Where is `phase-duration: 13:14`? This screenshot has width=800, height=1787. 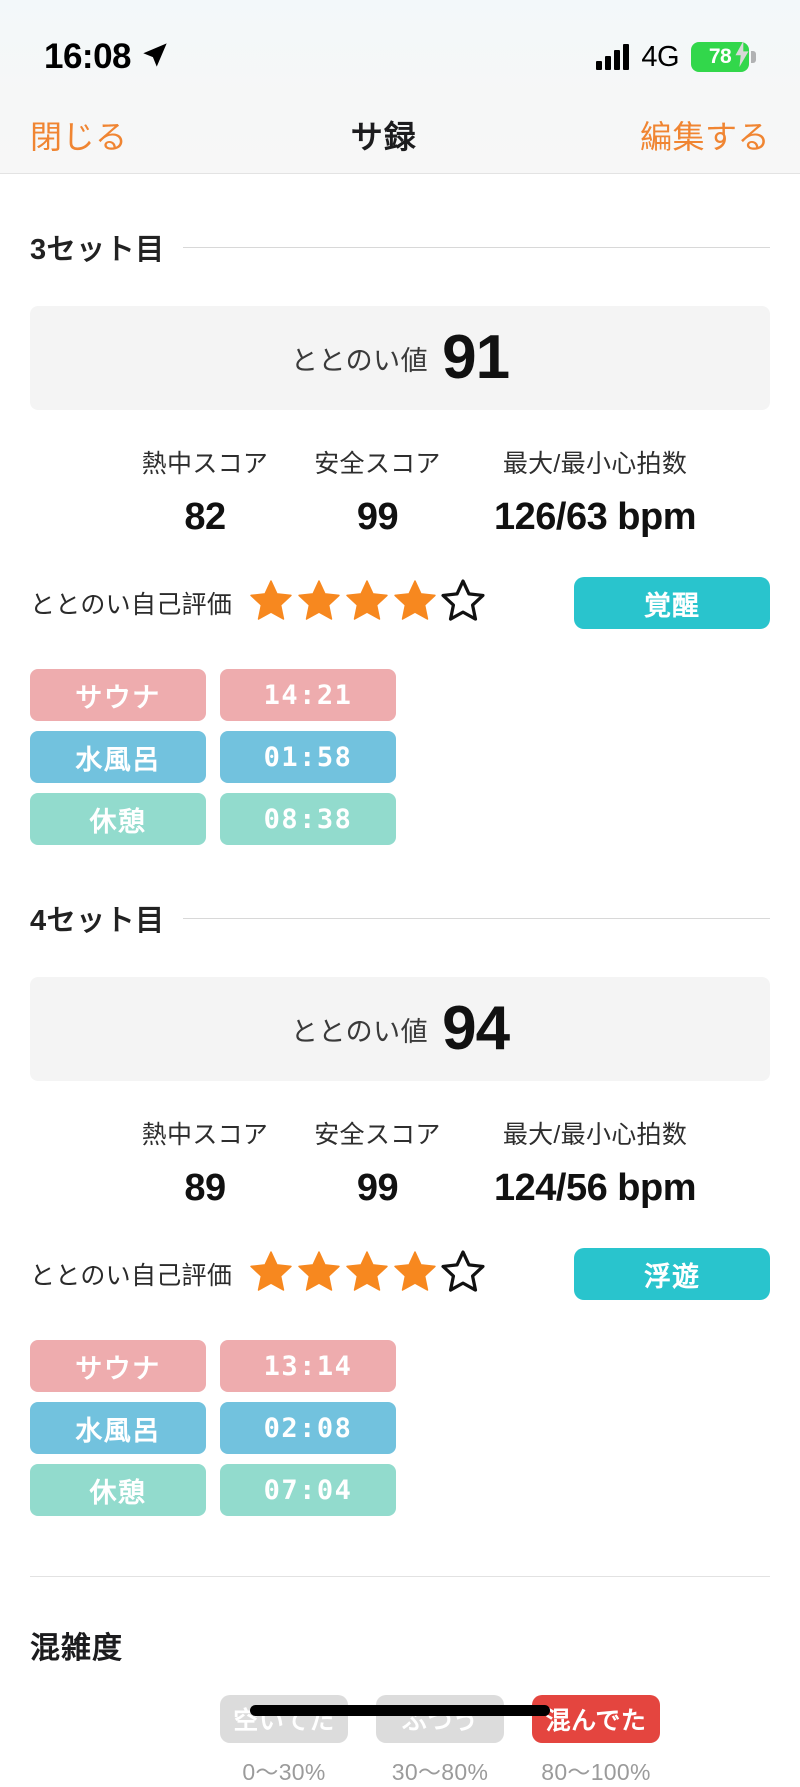
phase-duration: 13:14 is located at coordinates (308, 1366).